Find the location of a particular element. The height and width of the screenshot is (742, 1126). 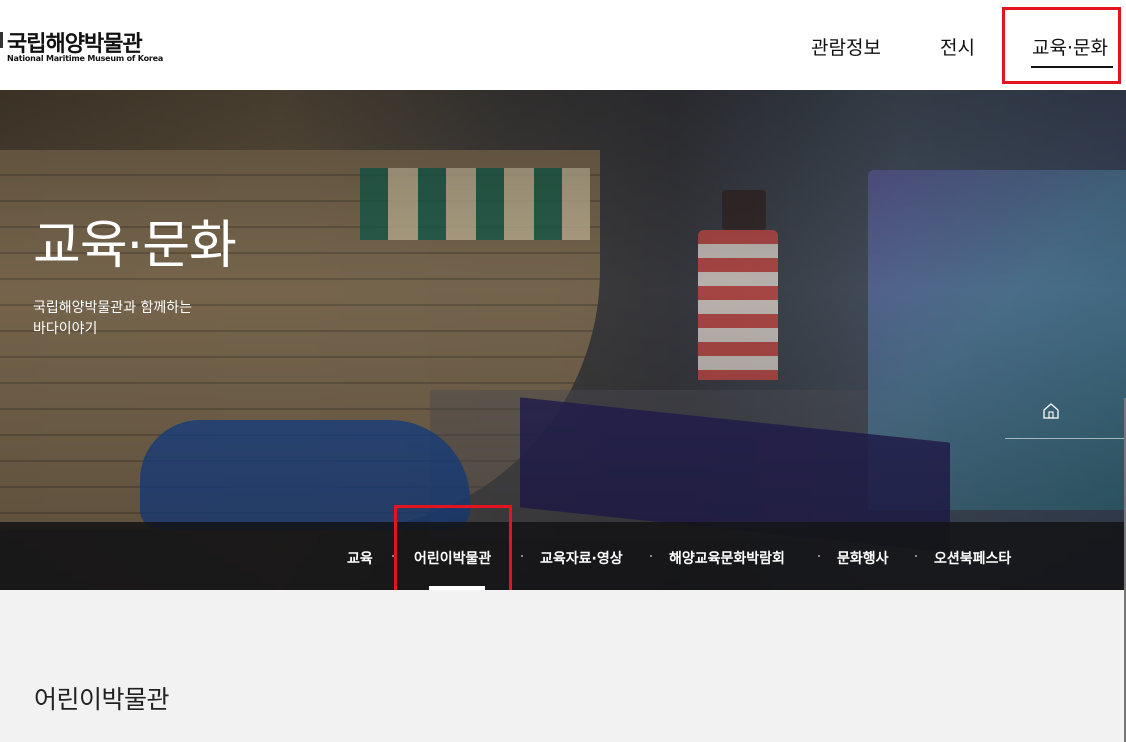

sub-nav-bar: 교육 어린이박물관 교육자료·영상 해양교육문화박람회 문화행사 오션북페스타 is located at coordinates (563, 556).